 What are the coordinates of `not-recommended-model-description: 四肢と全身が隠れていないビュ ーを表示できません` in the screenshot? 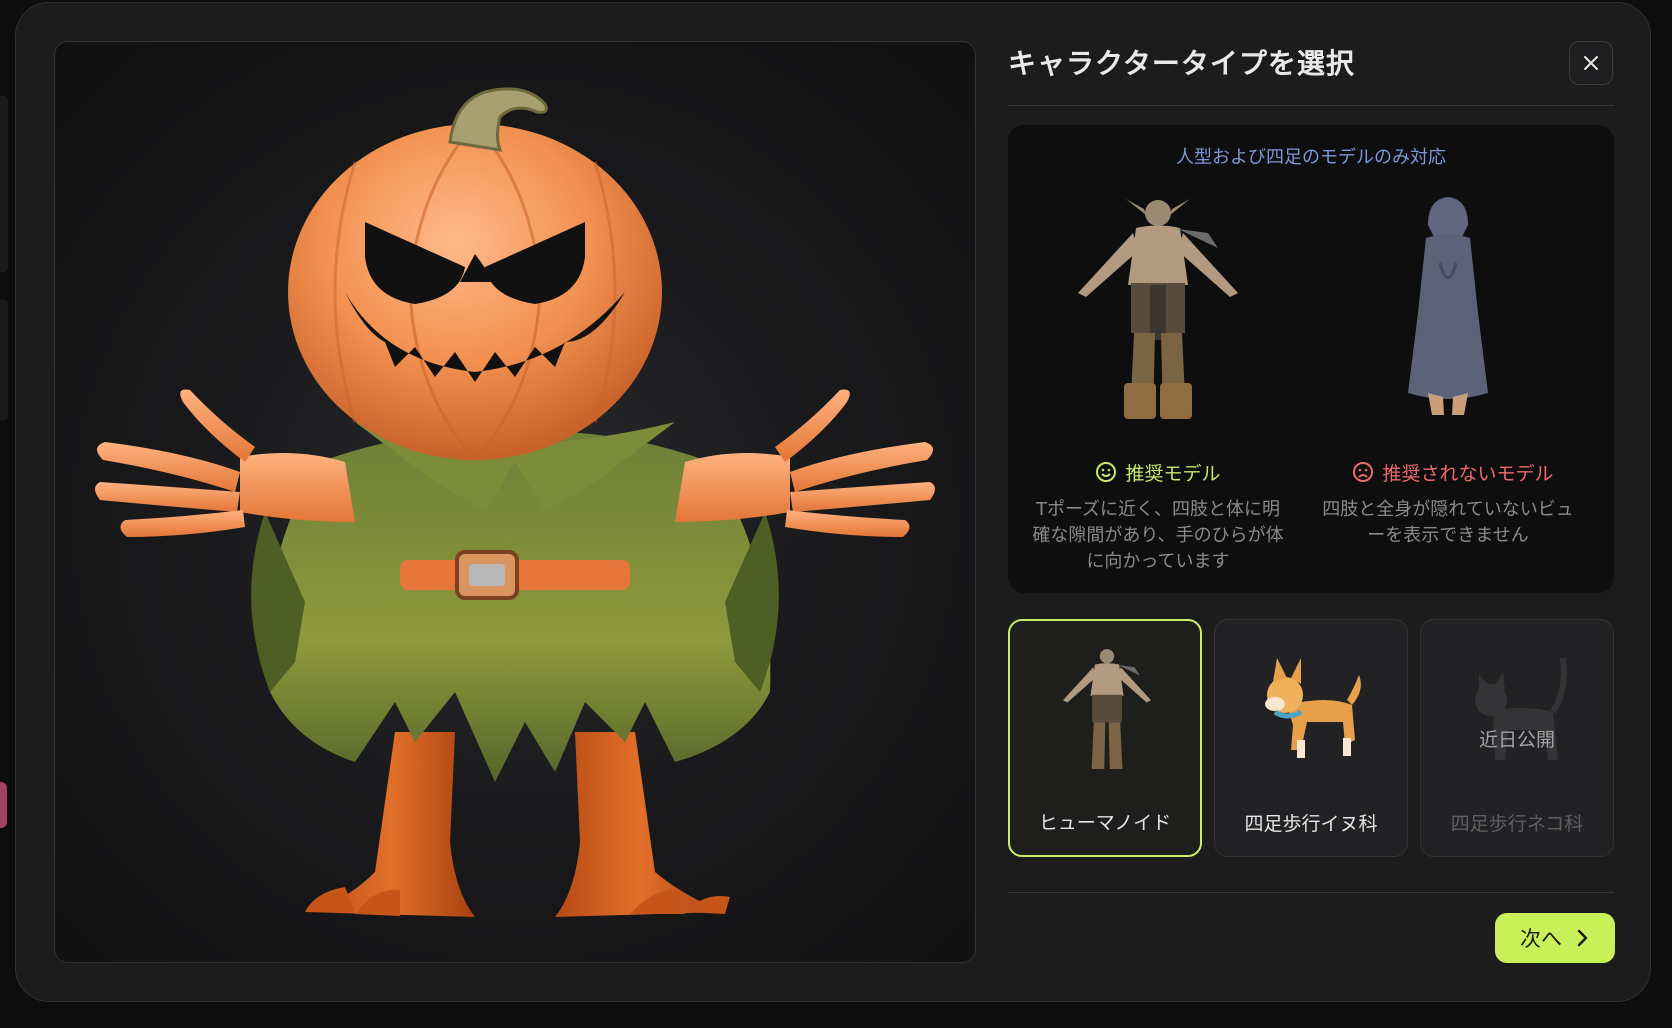 It's located at (1448, 523).